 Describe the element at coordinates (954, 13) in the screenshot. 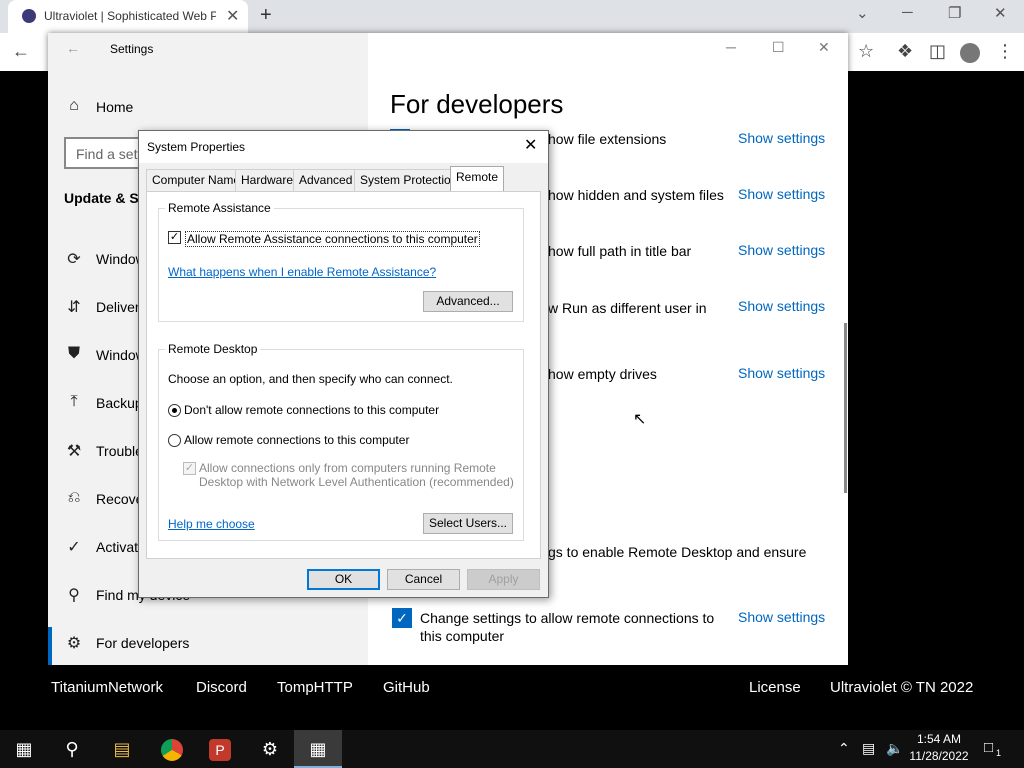

I see `browser-restore-button: ❐` at that location.